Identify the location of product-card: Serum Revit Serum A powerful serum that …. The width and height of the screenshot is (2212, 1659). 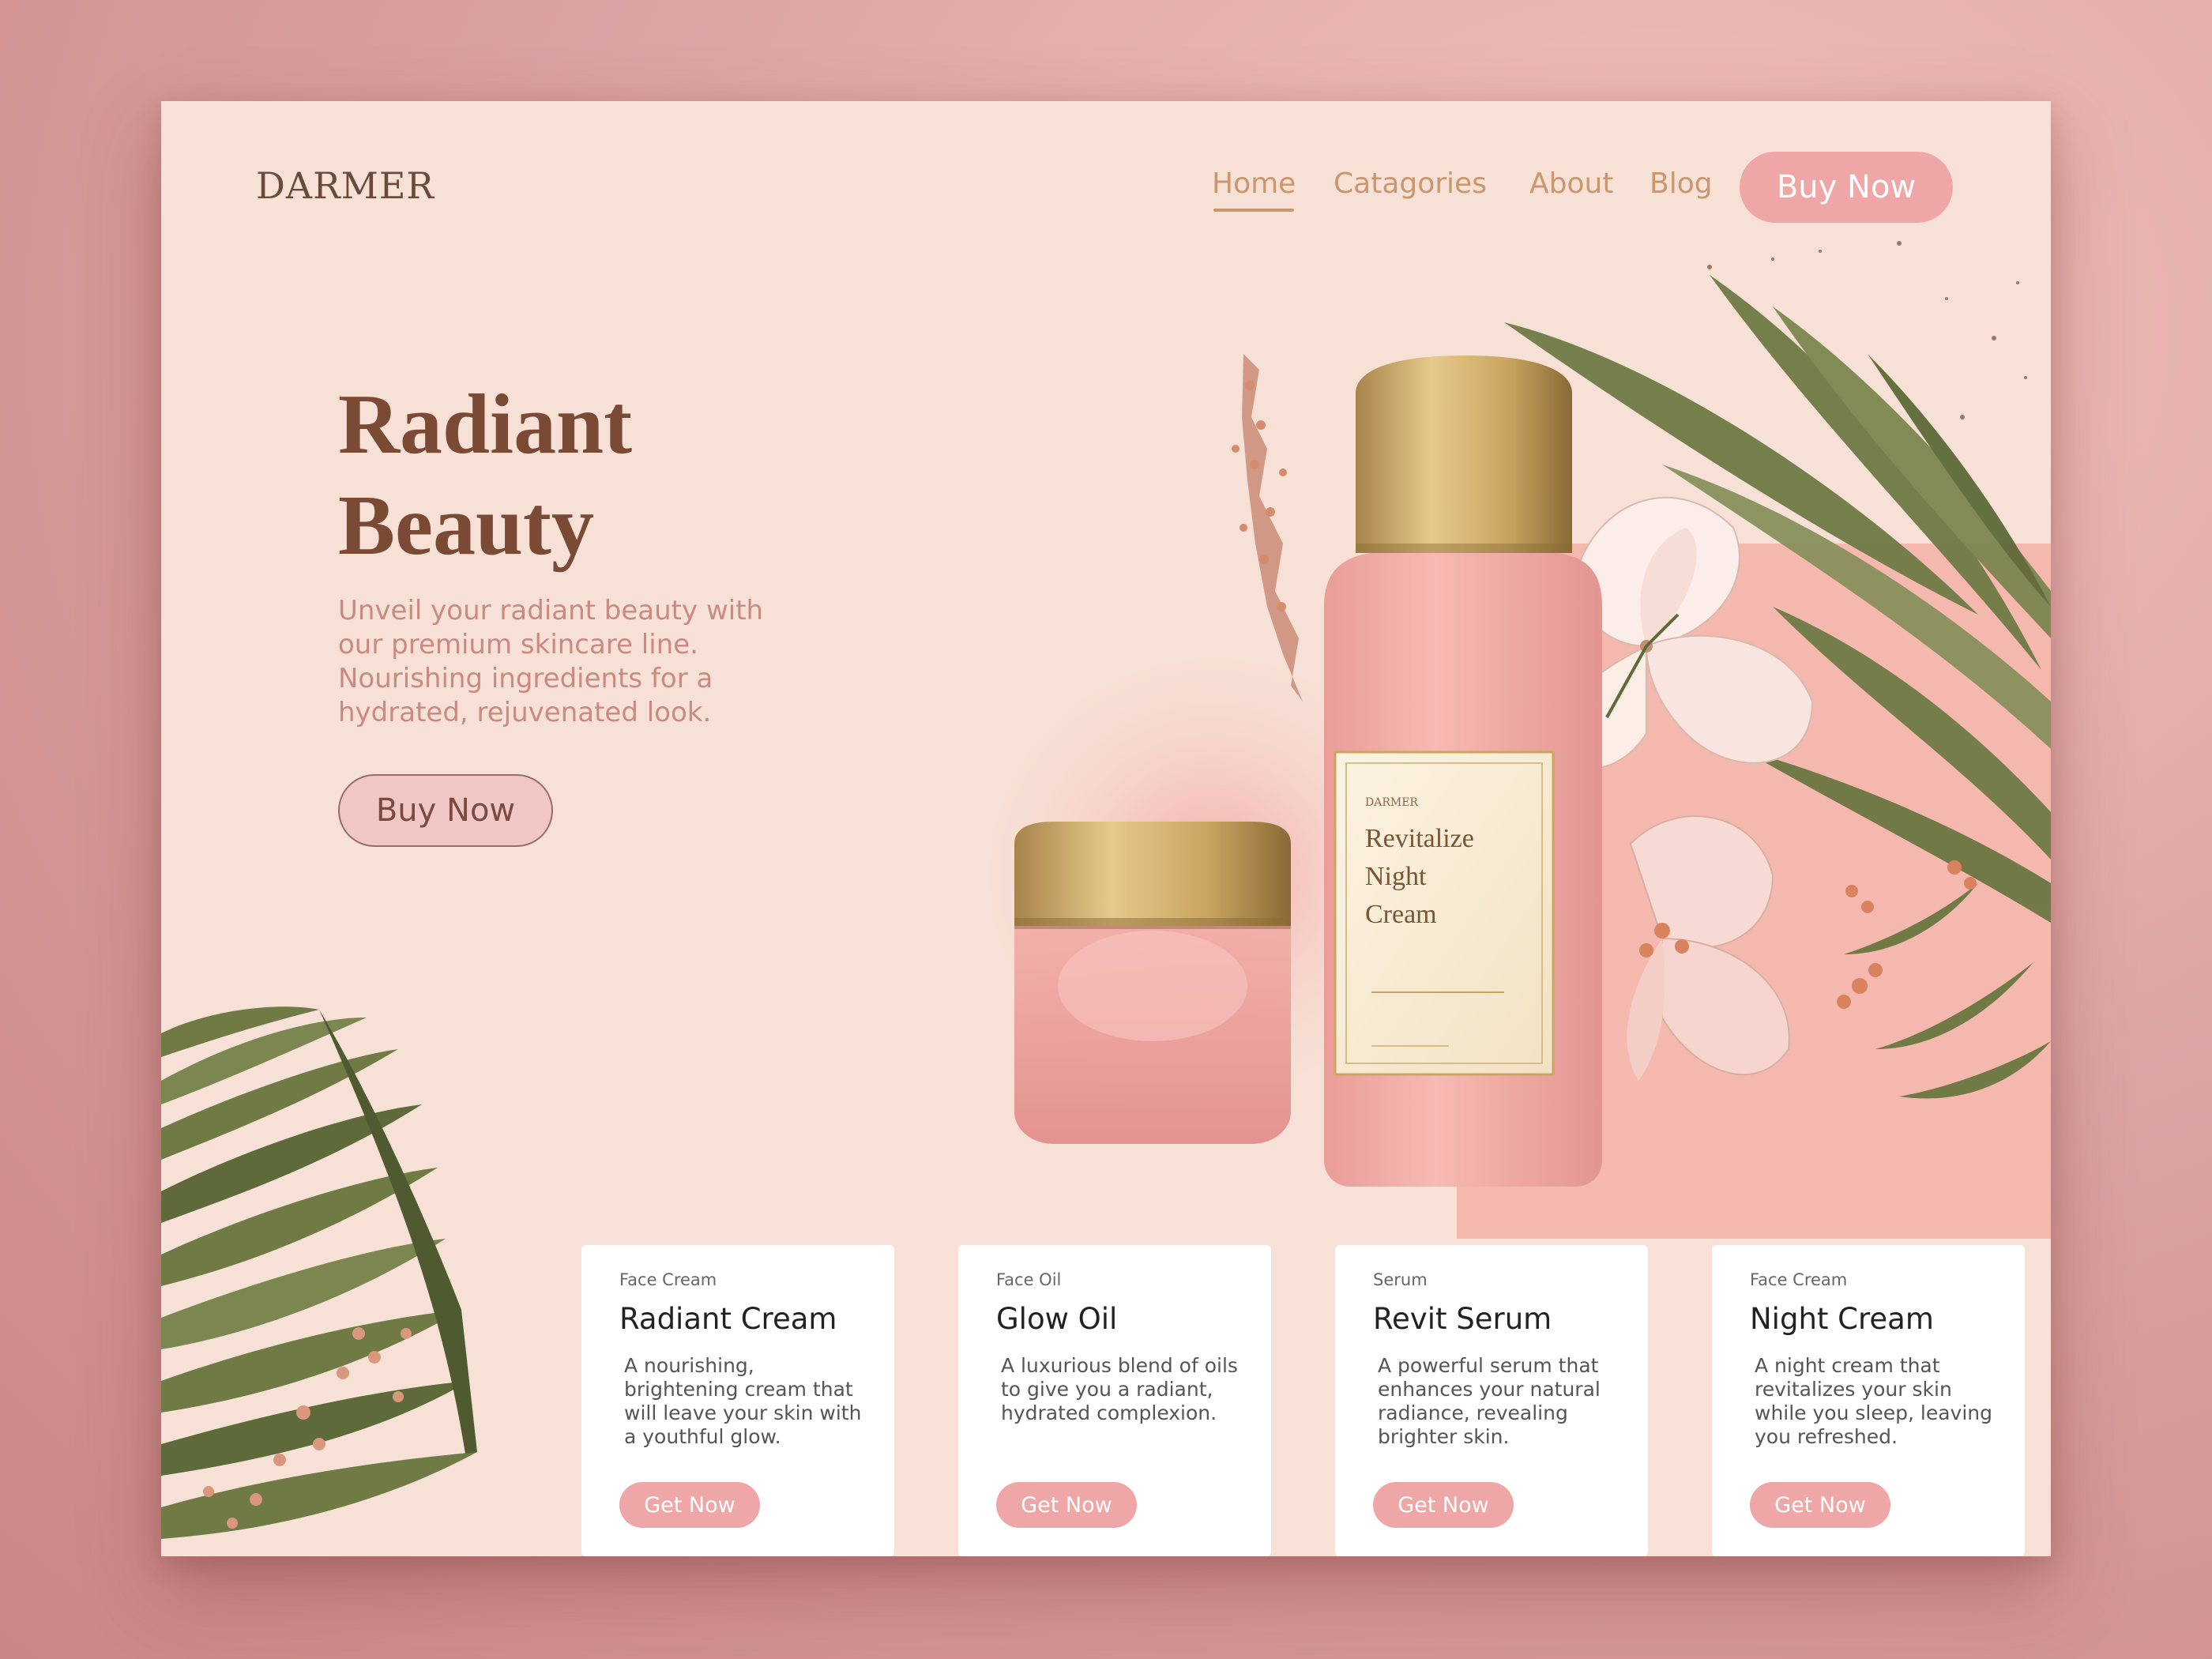
(1491, 1401).